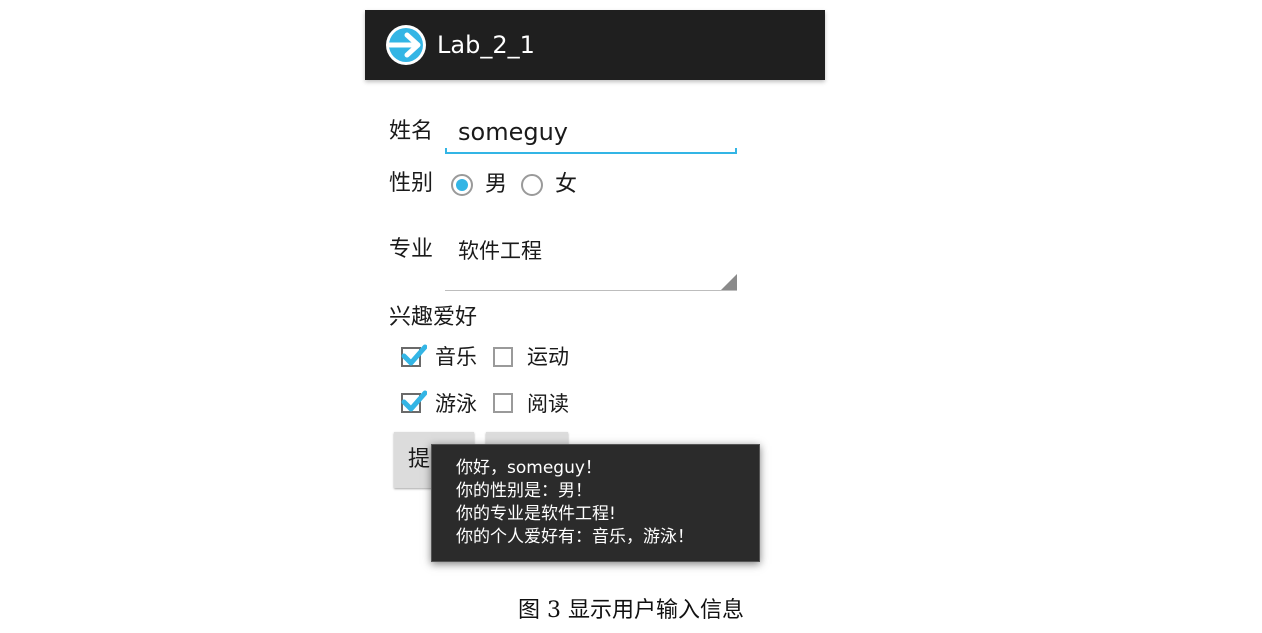 The height and width of the screenshot is (633, 1262). I want to click on toast-line-major: 你的专业是软件工程!, so click(536, 514).